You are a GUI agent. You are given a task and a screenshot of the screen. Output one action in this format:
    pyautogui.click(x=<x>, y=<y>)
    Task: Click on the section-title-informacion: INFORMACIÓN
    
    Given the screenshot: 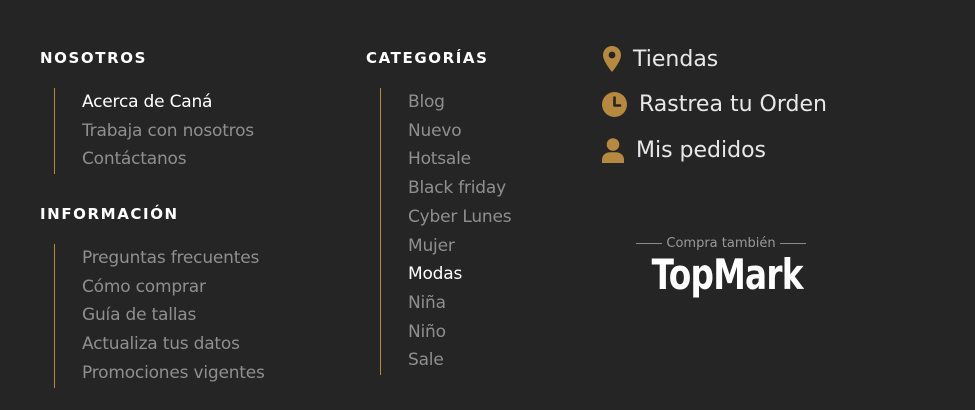 What is the action you would take?
    pyautogui.click(x=109, y=214)
    